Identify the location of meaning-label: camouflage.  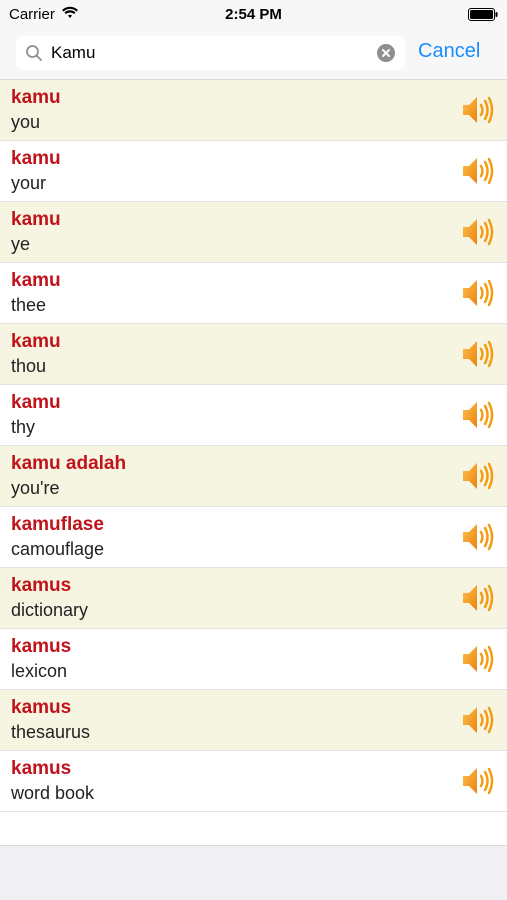
(58, 549).